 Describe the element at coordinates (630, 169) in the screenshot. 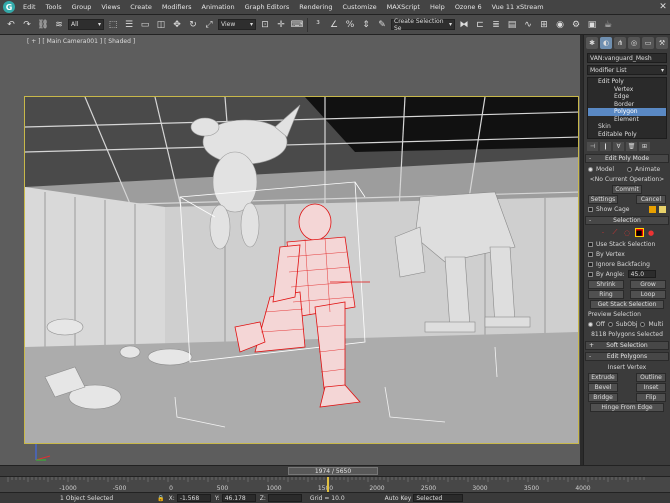

I see `animate-radio` at that location.